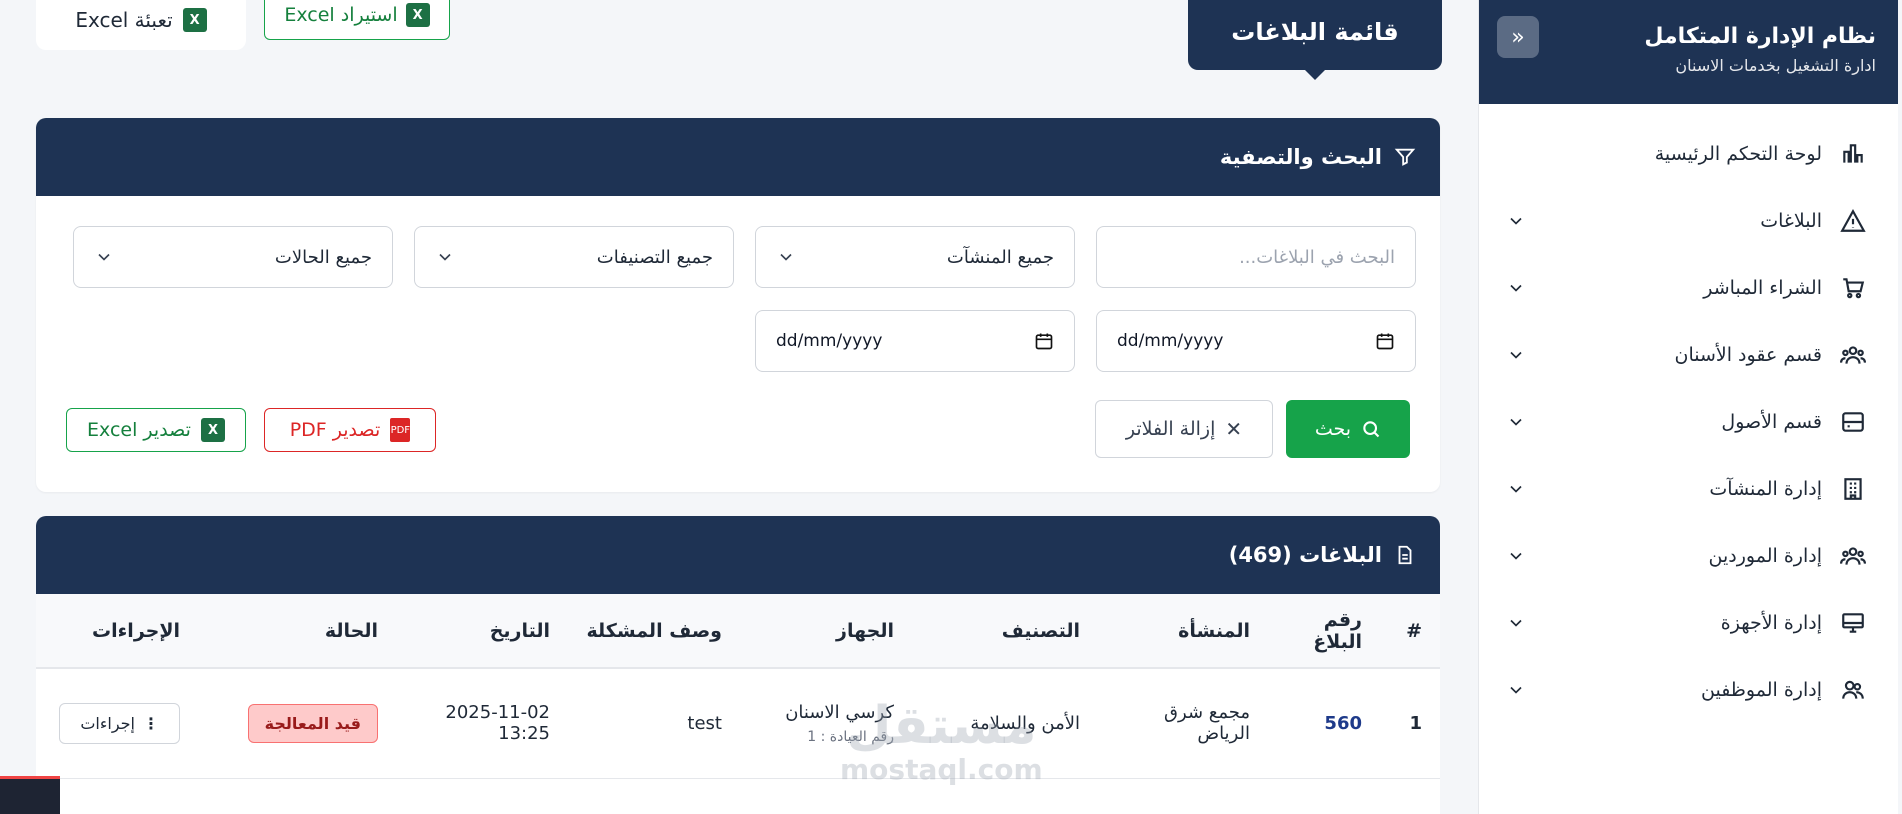 The image size is (1902, 814). Describe the element at coordinates (1410, 631) in the screenshot. I see `col-index: #` at that location.